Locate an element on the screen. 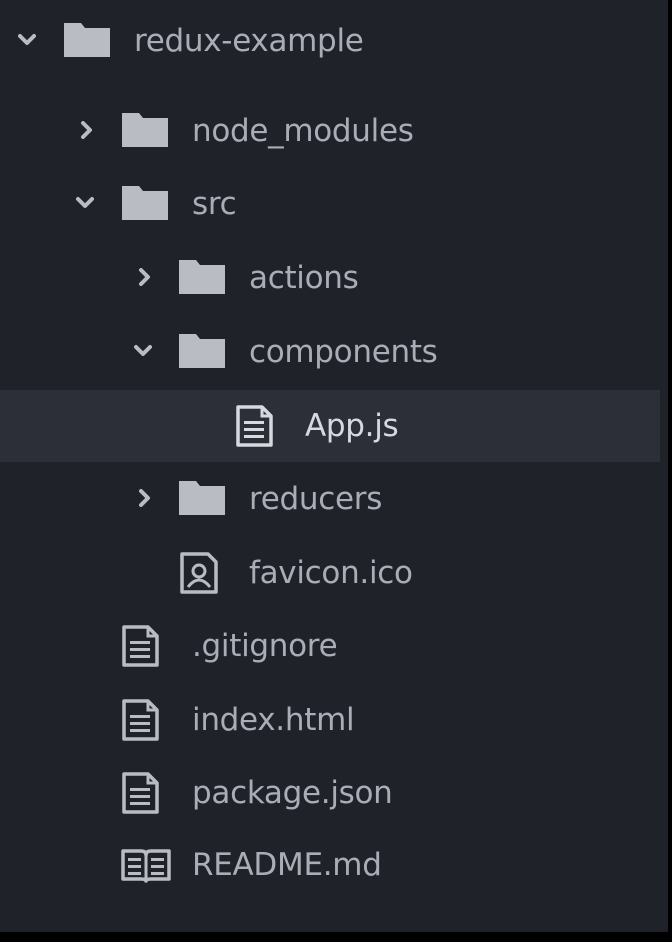  tree-item-package-json: package.json is located at coordinates (330, 793).